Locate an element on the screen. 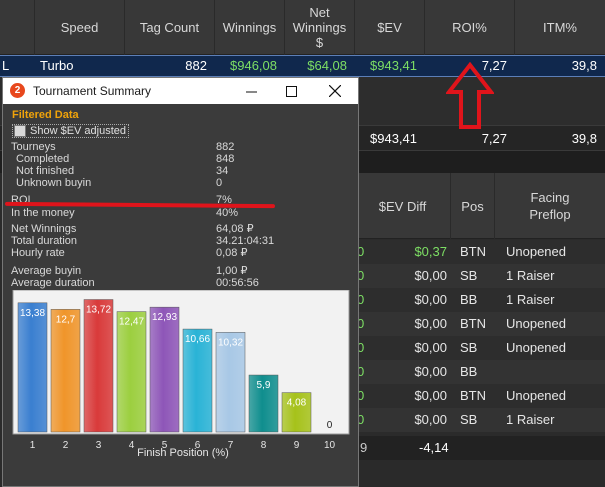 Image resolution: width=605 pixels, height=487 pixels. minimize-button is located at coordinates (251, 91).